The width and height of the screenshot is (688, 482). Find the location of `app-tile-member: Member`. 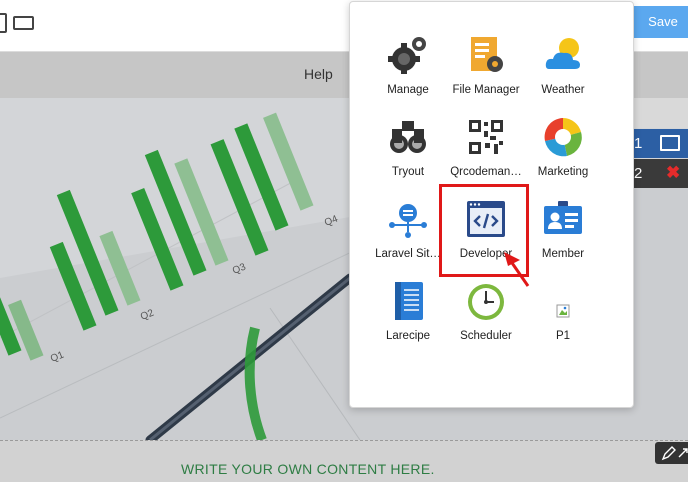

app-tile-member: Member is located at coordinates (563, 239).